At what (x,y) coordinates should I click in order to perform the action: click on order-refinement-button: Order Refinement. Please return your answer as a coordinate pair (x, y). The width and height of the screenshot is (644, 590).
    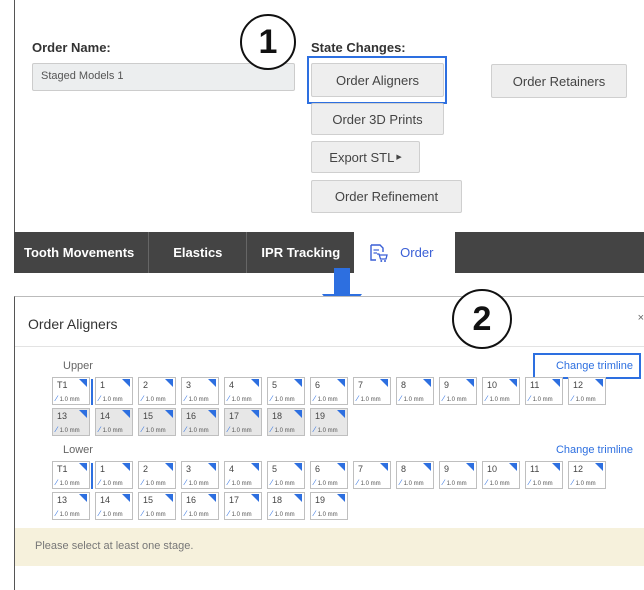
    Looking at the image, I should click on (386, 196).